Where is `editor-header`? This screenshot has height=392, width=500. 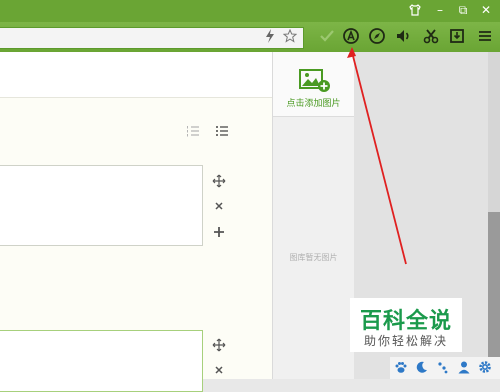 editor-header is located at coordinates (136, 75).